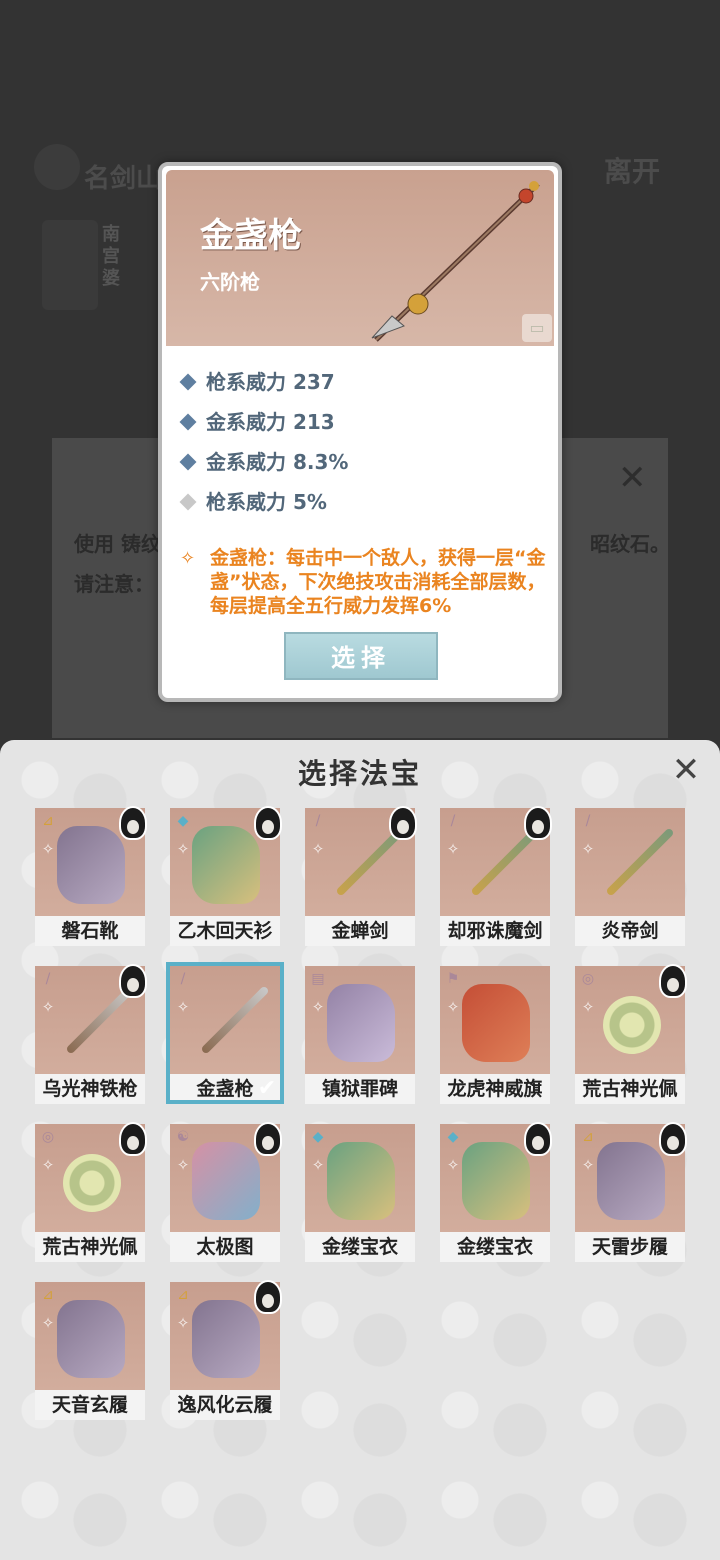 This screenshot has height=1560, width=720. I want to click on stat-line: 枪系威力 5%, so click(253, 500).